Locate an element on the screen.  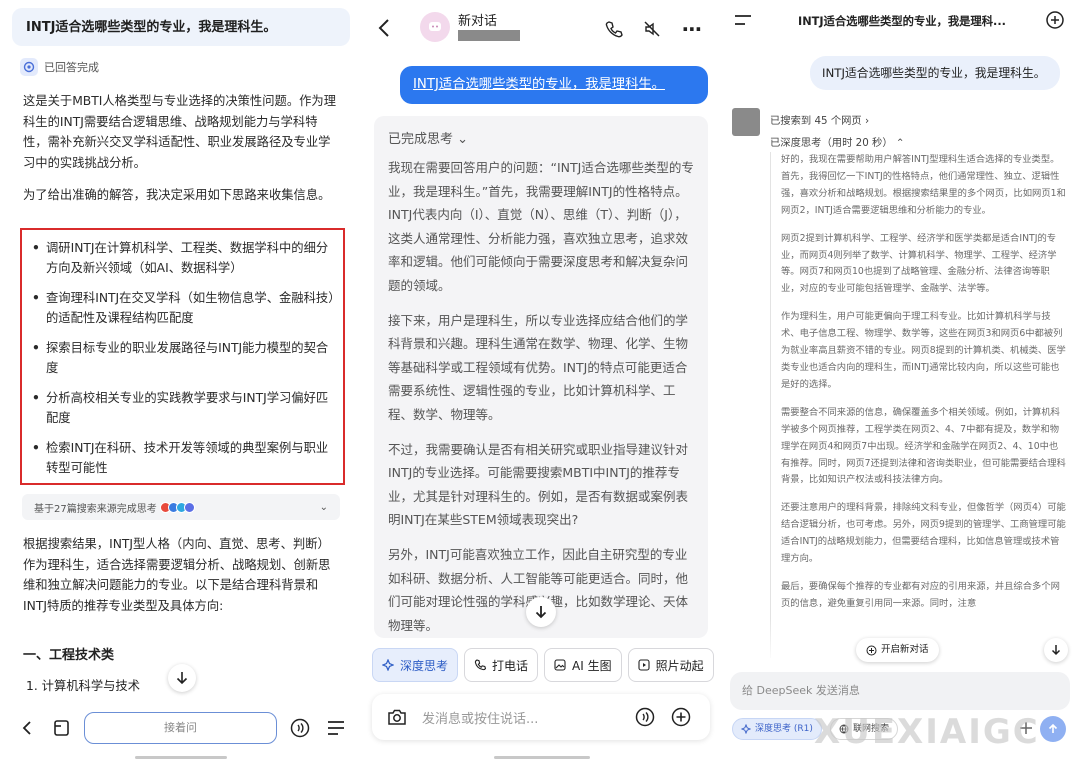
chevron-right-icon: › is located at coordinates (867, 121).